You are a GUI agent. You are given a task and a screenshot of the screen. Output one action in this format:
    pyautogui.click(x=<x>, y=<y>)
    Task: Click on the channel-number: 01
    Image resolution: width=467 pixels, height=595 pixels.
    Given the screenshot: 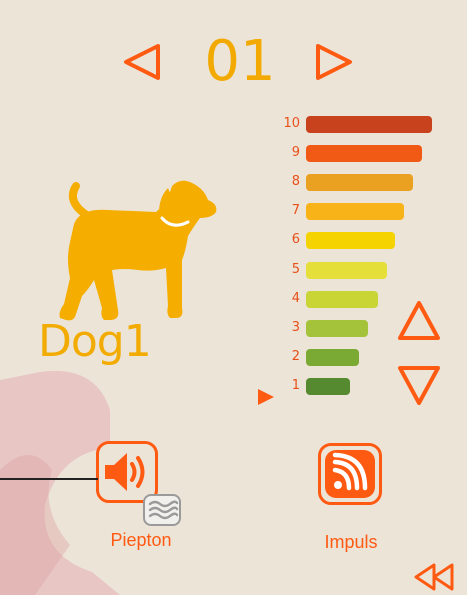 What is the action you would take?
    pyautogui.click(x=240, y=61)
    